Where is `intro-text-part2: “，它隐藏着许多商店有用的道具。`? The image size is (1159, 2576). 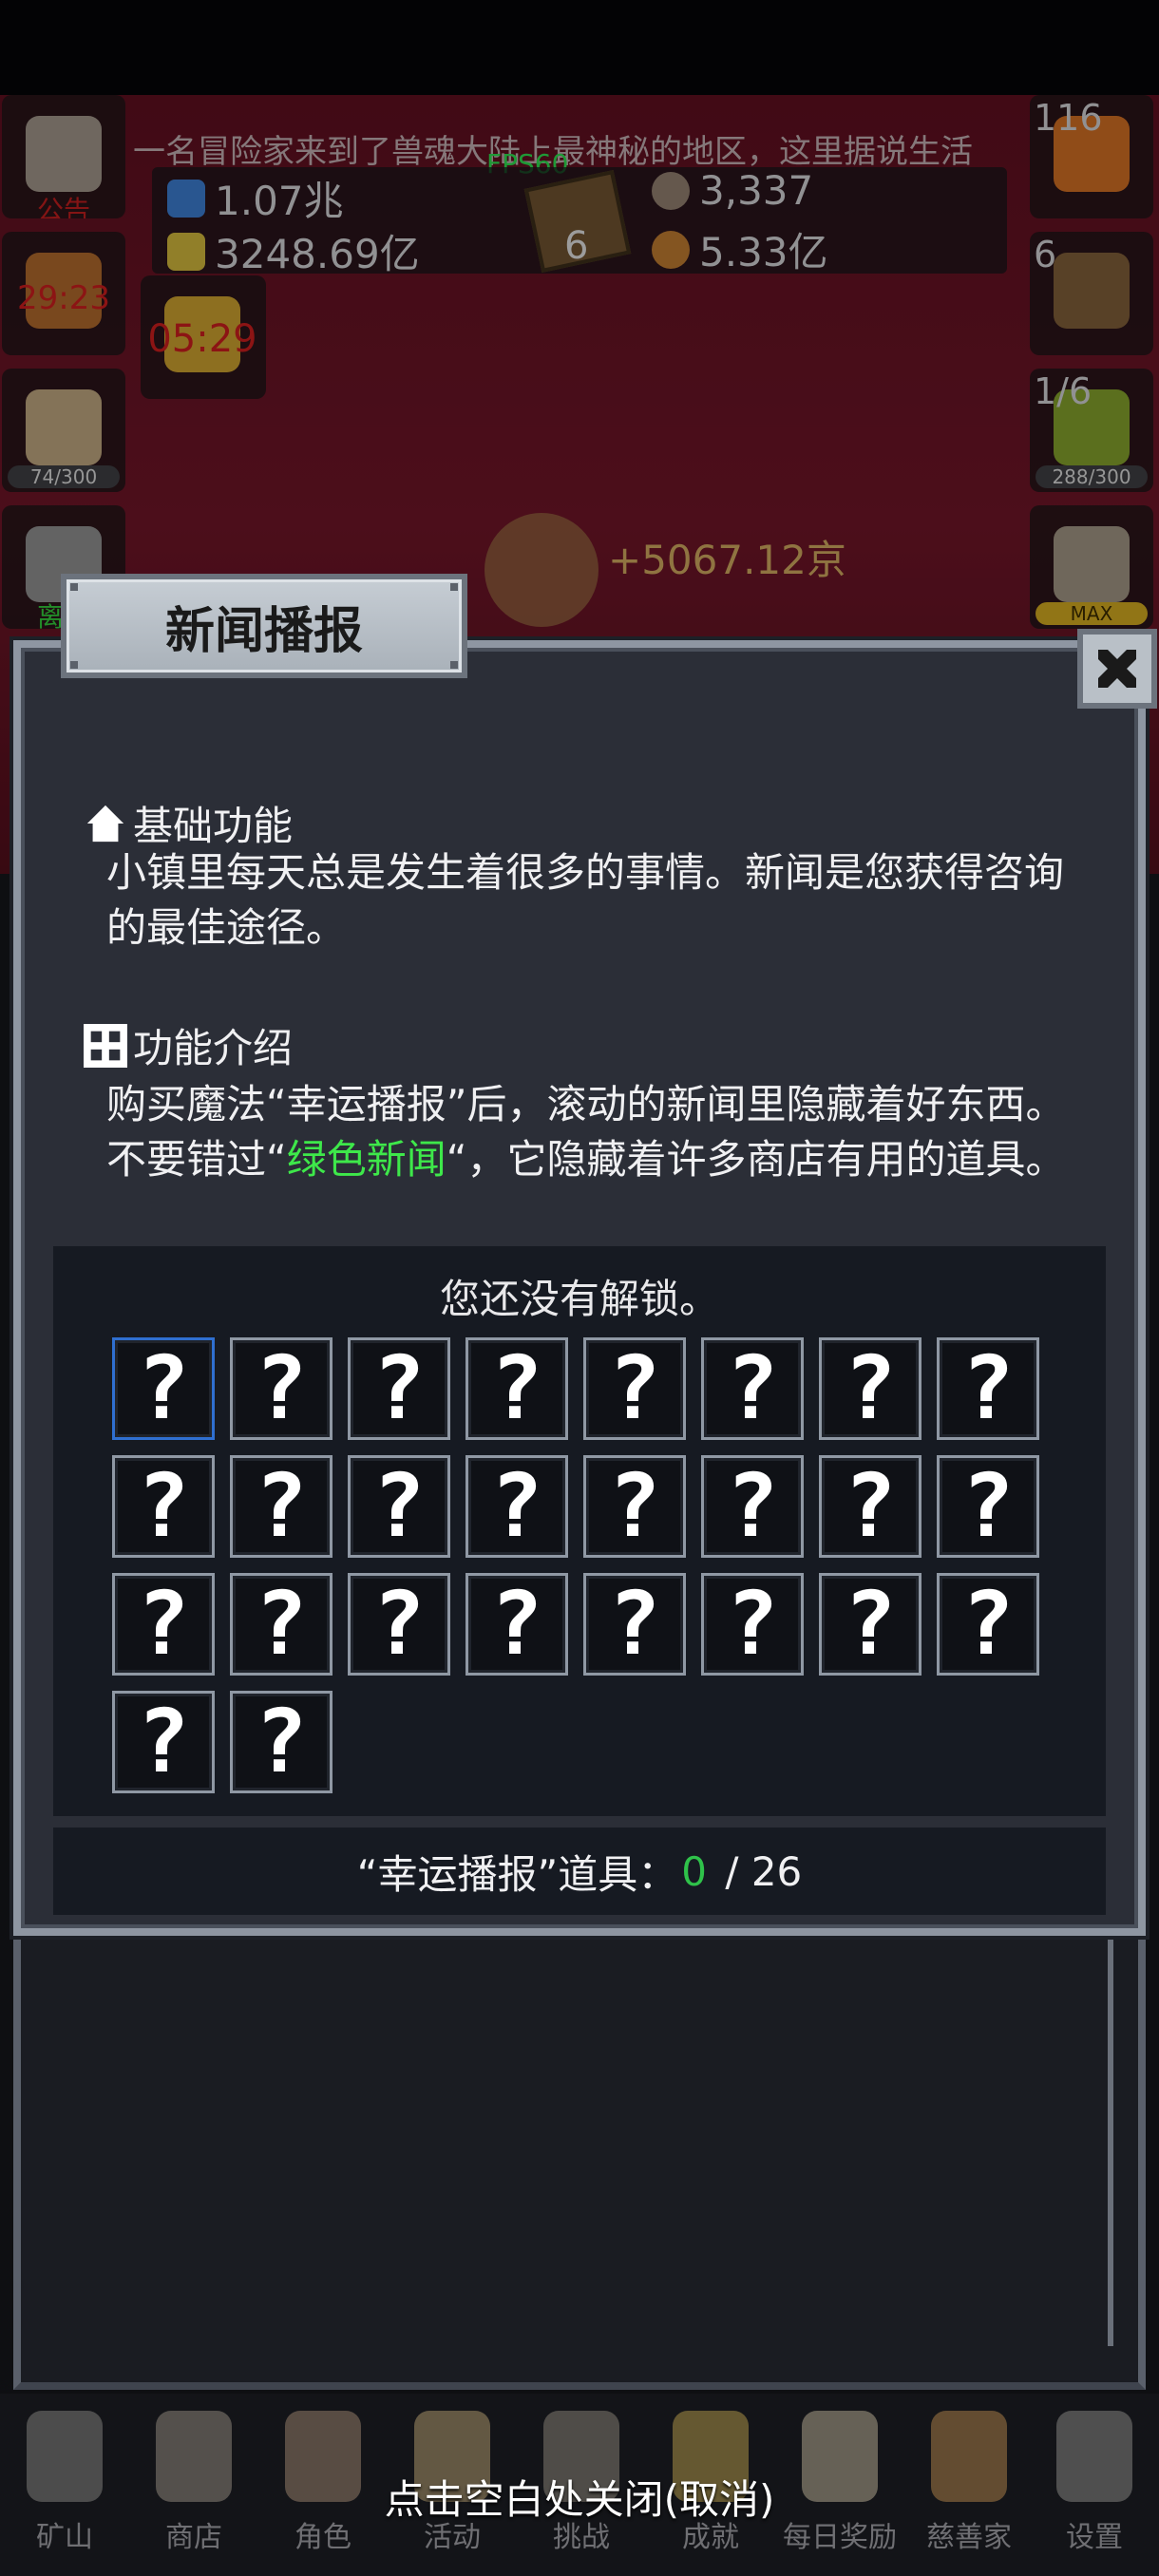
intro-text-part2: “，它隐藏着许多商店有用的道具。 is located at coordinates (756, 1159).